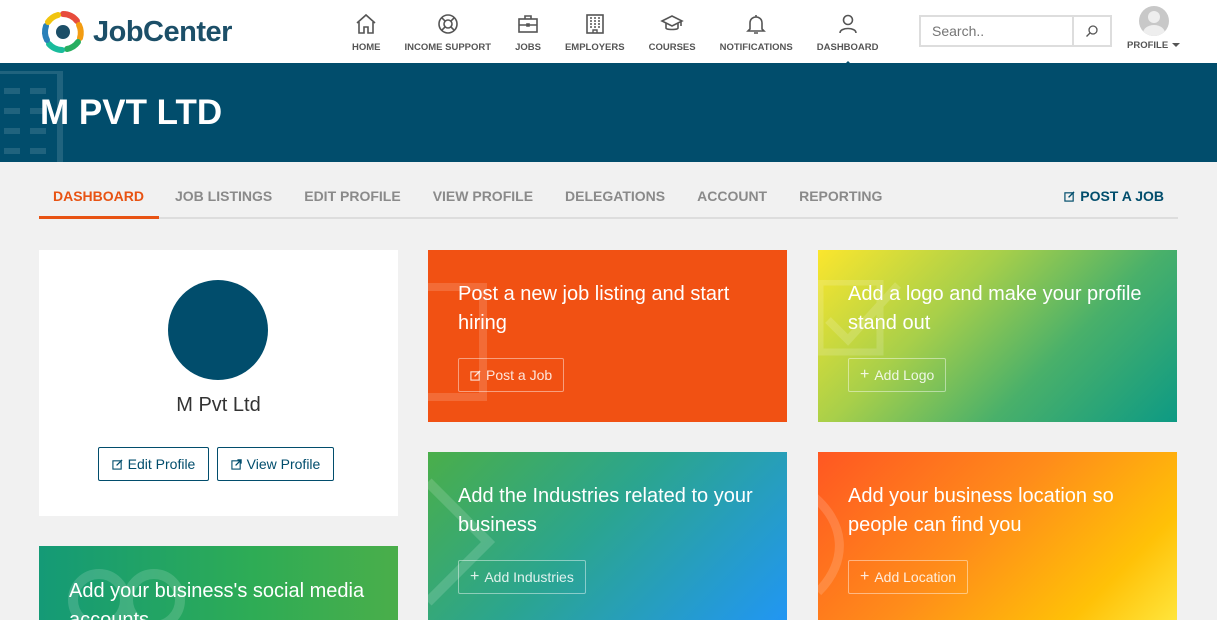 Image resolution: width=1217 pixels, height=620 pixels. I want to click on building-icon, so click(594, 24).